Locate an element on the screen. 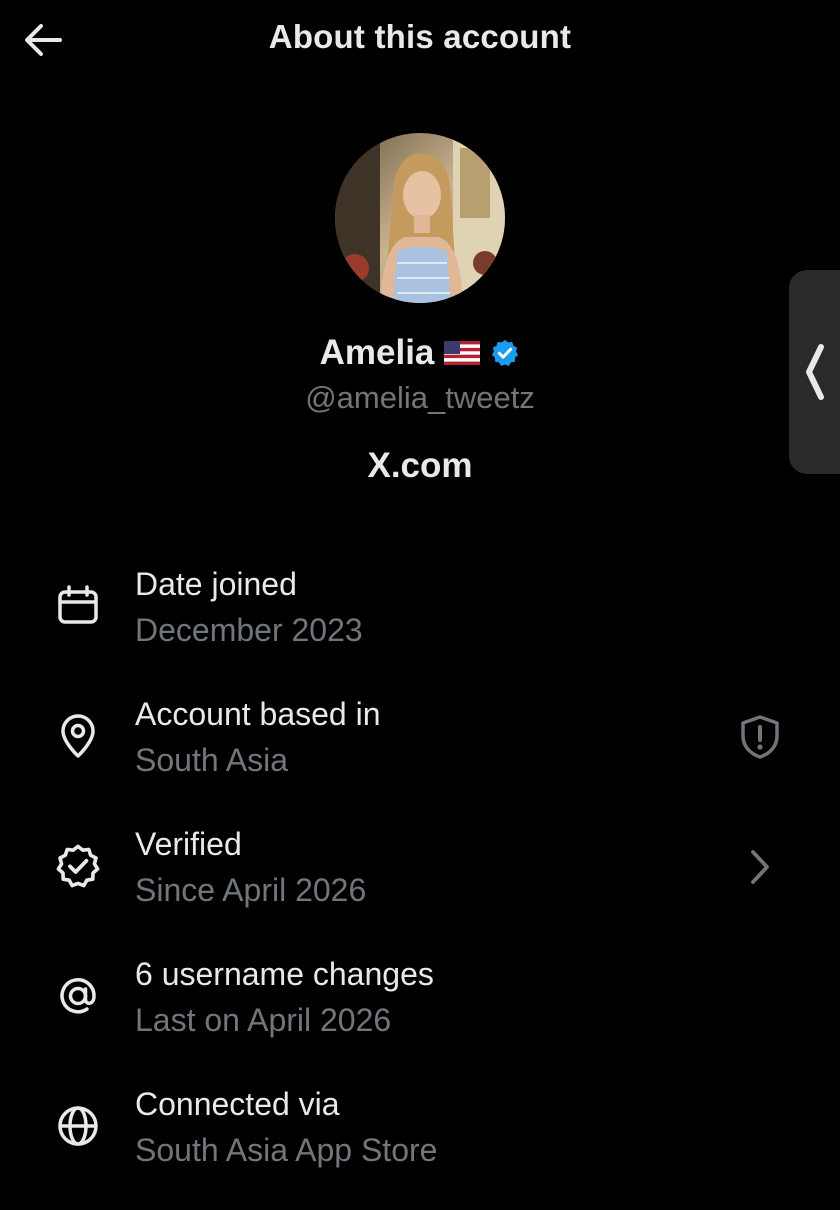 This screenshot has width=840, height=1210. chevron-right-icon is located at coordinates (760, 867).